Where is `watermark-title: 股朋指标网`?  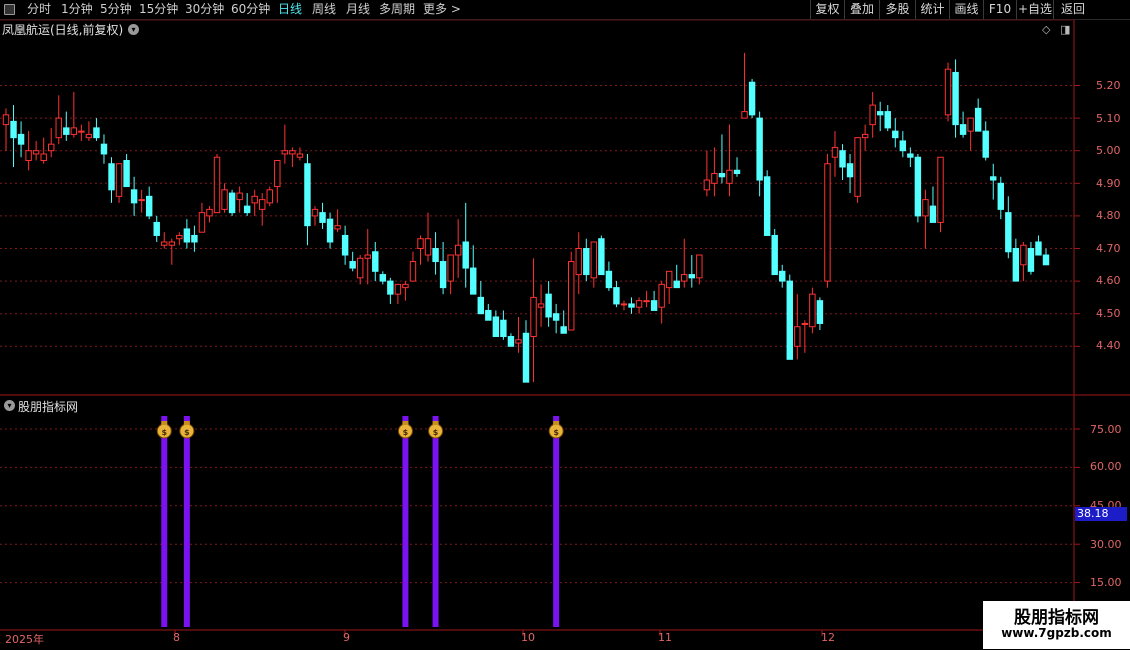 watermark-title: 股朋指标网 is located at coordinates (1056, 618).